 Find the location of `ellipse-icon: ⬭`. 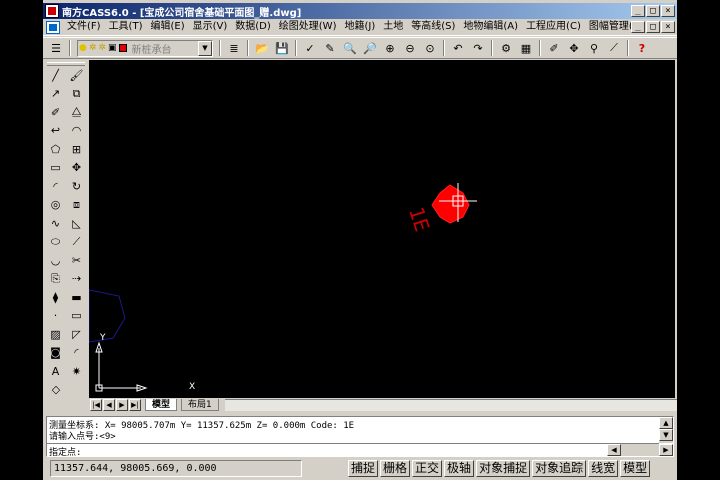

ellipse-icon: ⬭ is located at coordinates (55, 242).